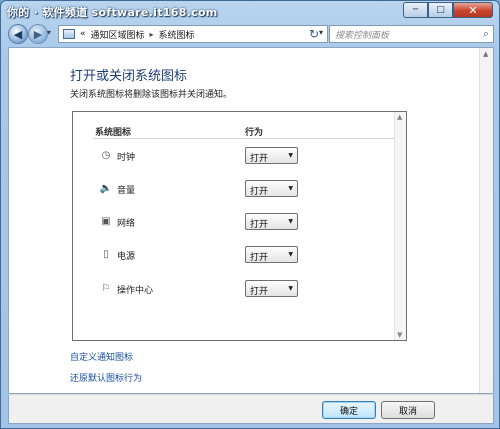  Describe the element at coordinates (118, 34) in the screenshot. I see `breadcrumb-notification-area: 通知区域图标` at that location.